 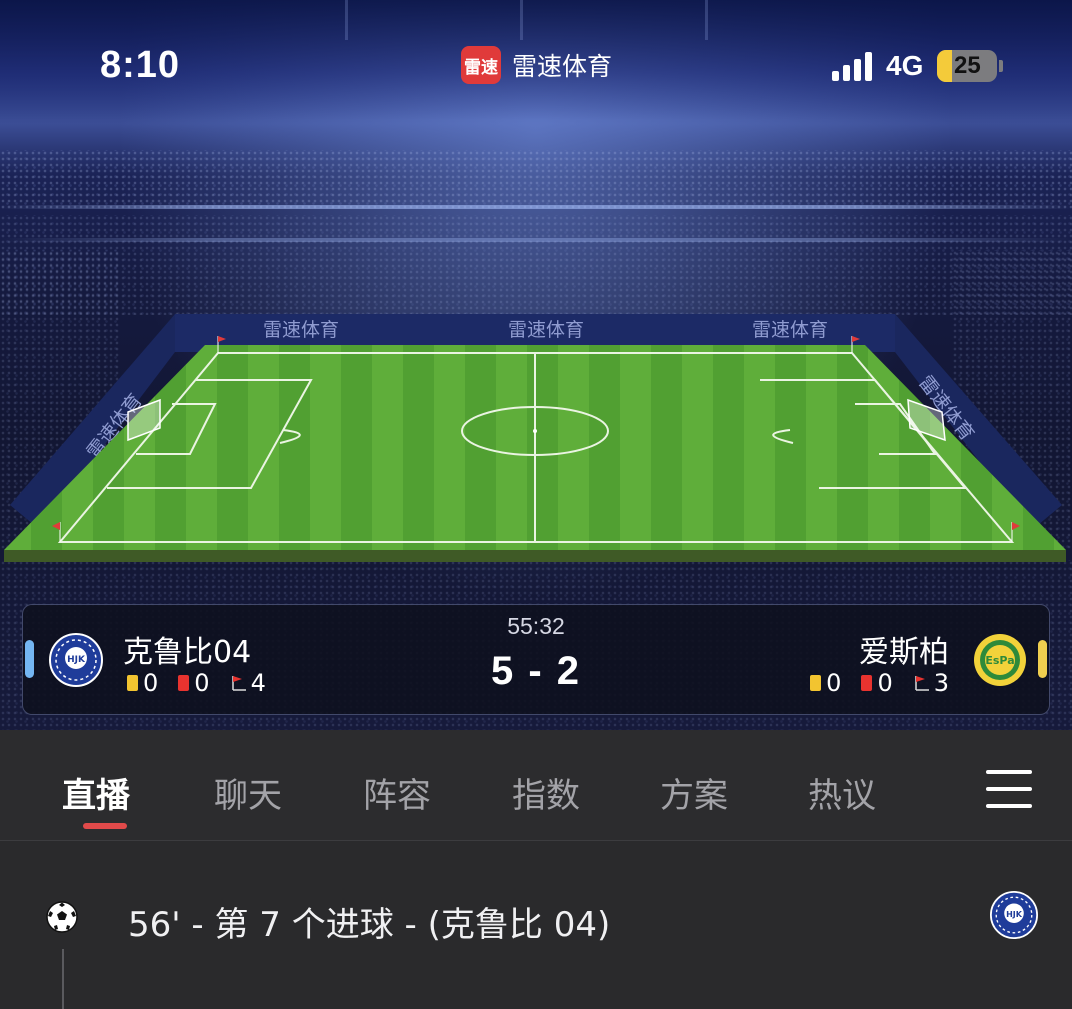 I want to click on soccer-ball-icon, so click(x=62, y=917).